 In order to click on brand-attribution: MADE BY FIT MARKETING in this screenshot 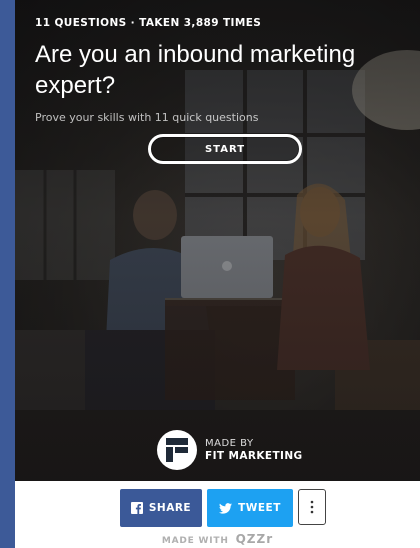, I will do `click(230, 450)`.